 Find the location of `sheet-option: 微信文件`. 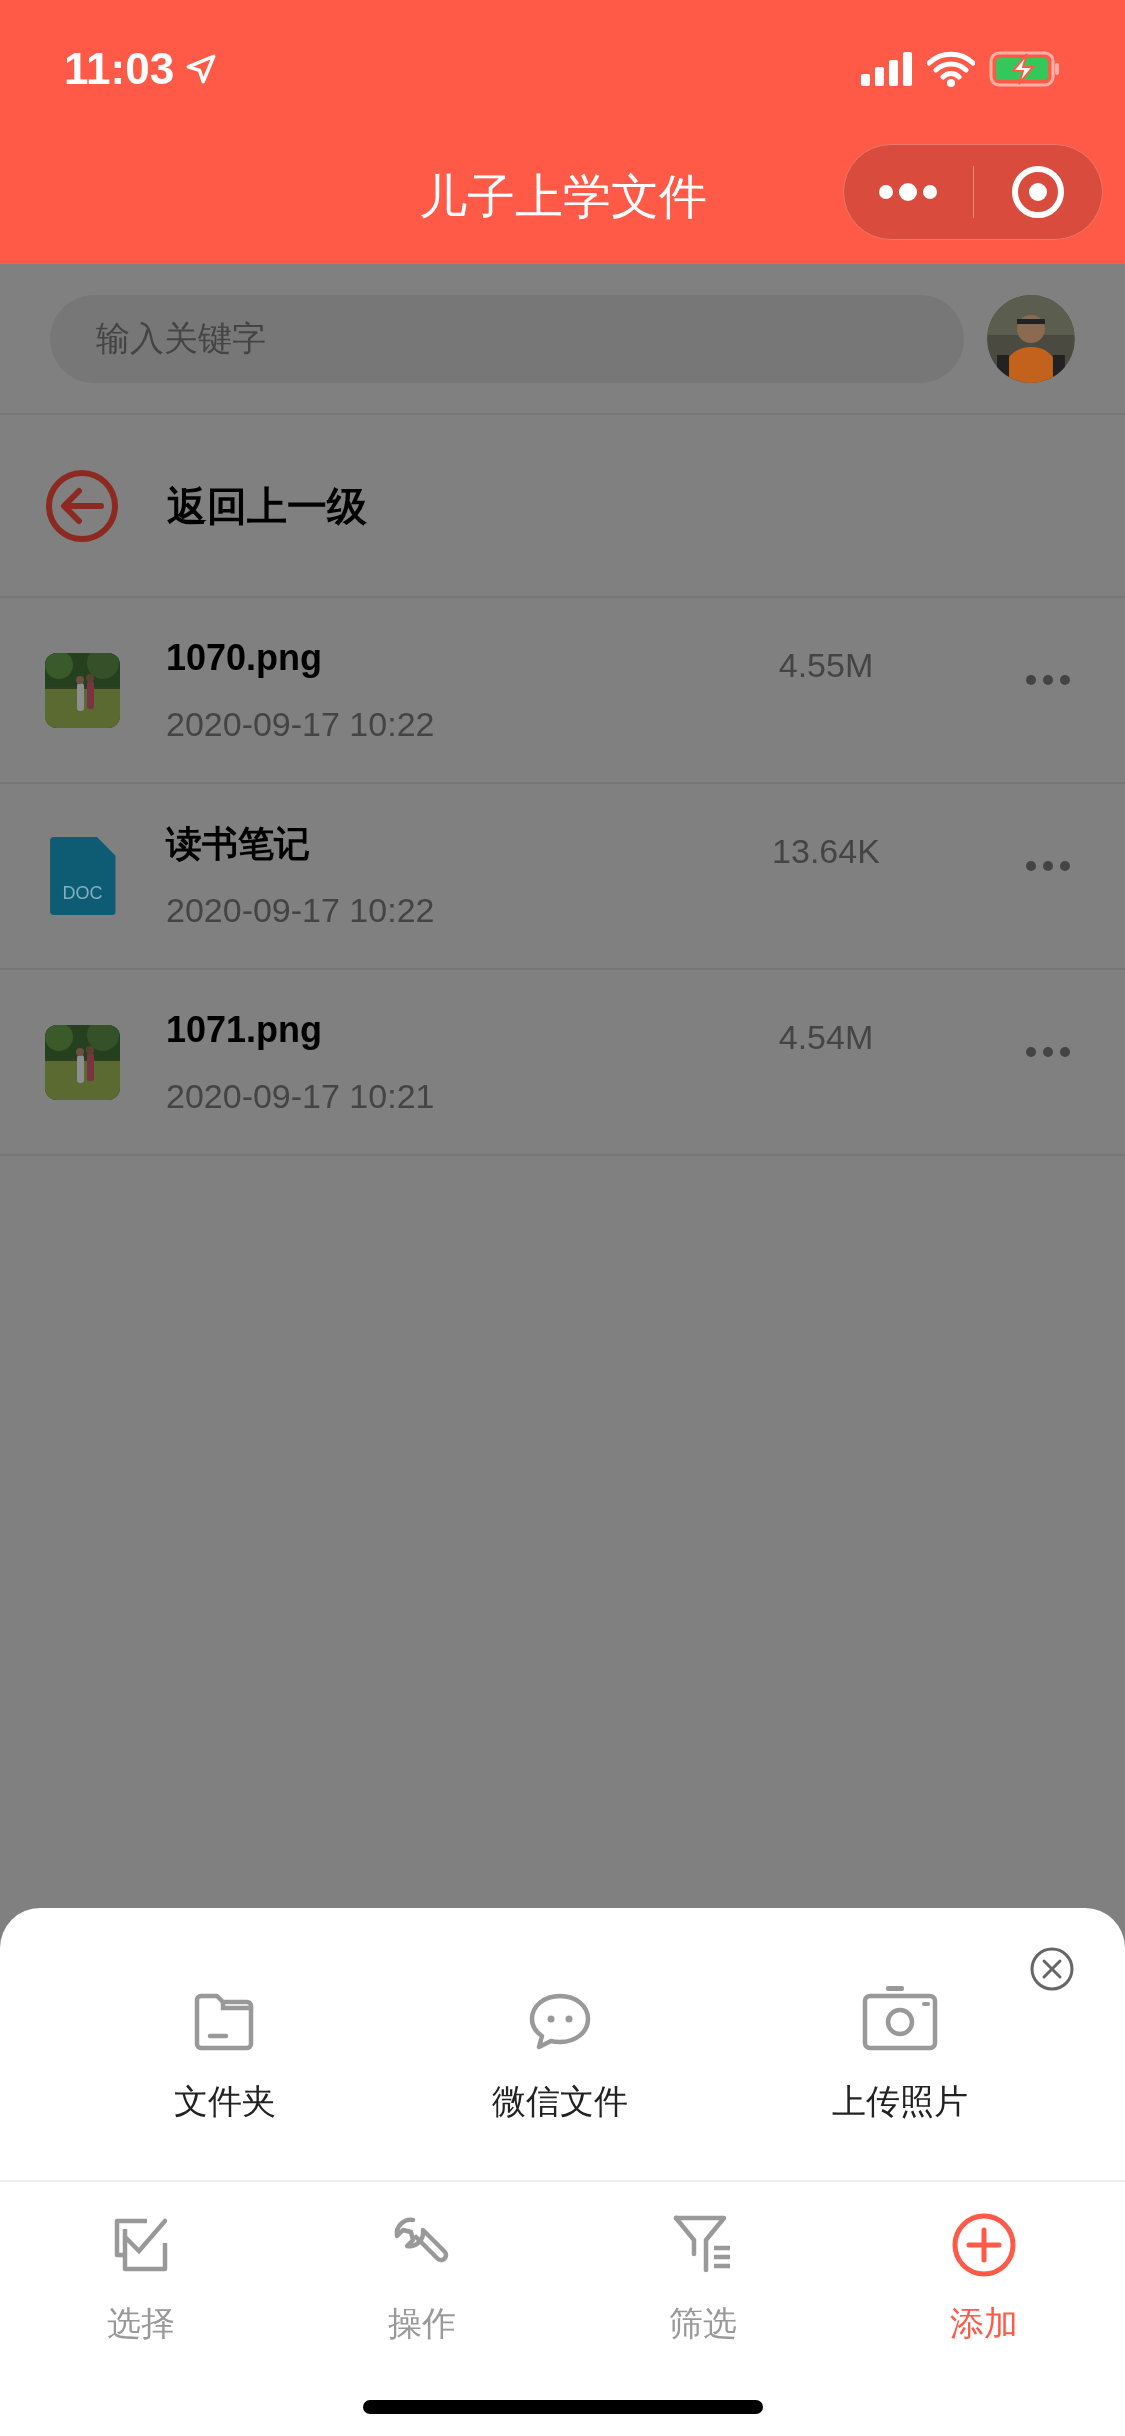

sheet-option: 微信文件 is located at coordinates (560, 2053).